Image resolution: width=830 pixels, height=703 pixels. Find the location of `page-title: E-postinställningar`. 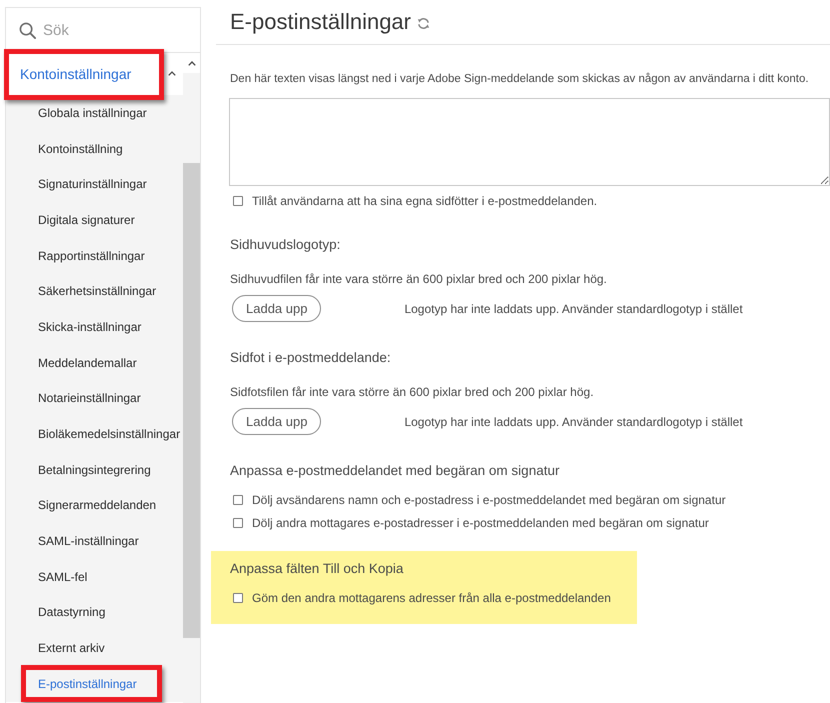

page-title: E-postinställningar is located at coordinates (320, 22).